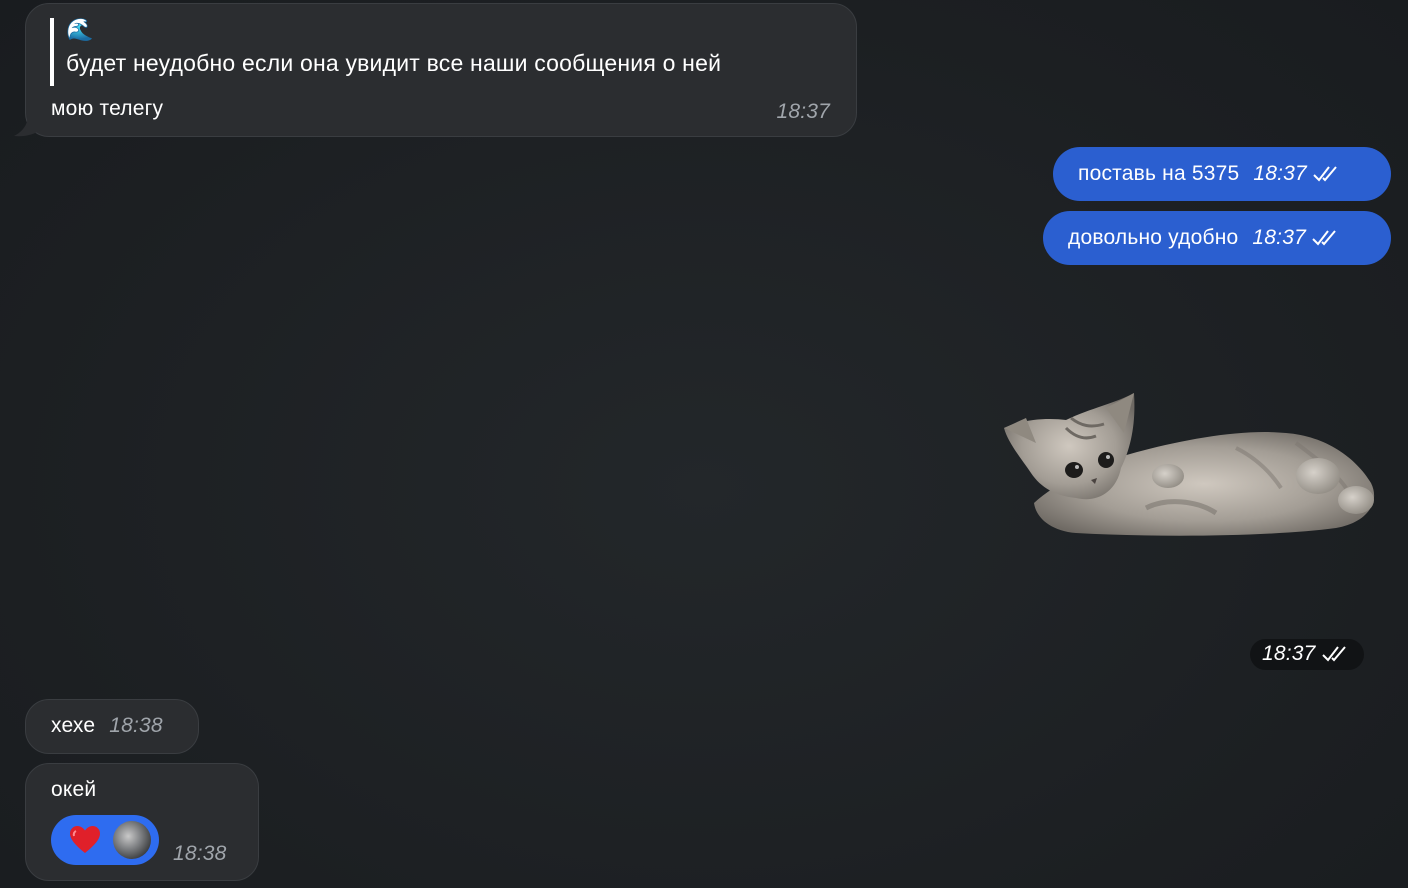 The height and width of the screenshot is (888, 1408). I want to click on outgoing-message: поставь на 5375 18:37, so click(1222, 174).